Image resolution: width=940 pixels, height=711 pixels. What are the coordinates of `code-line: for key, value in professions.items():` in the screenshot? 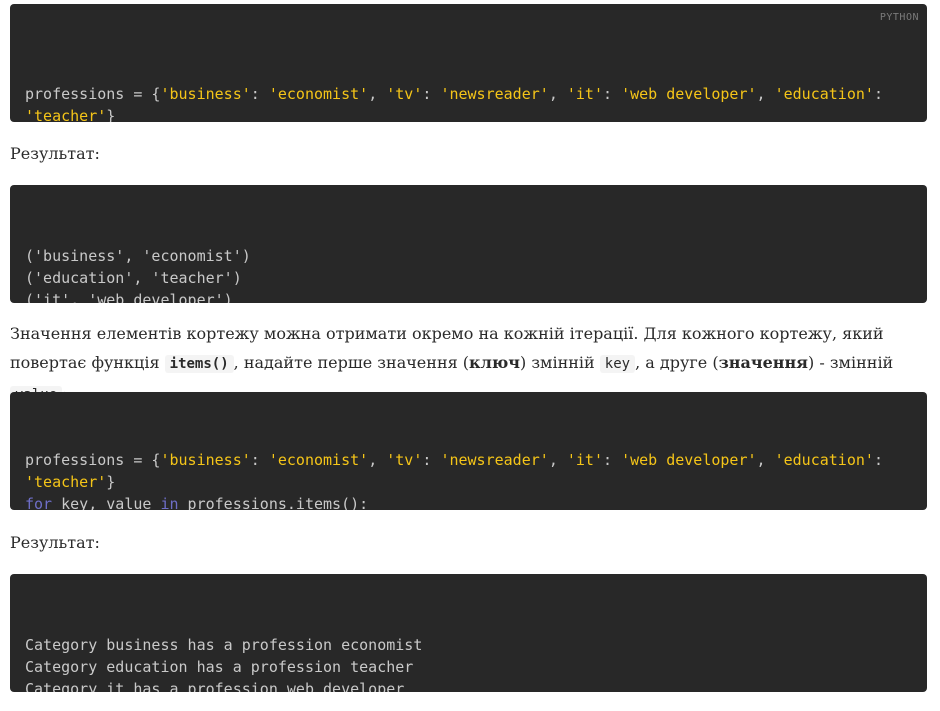 It's located at (468, 501).